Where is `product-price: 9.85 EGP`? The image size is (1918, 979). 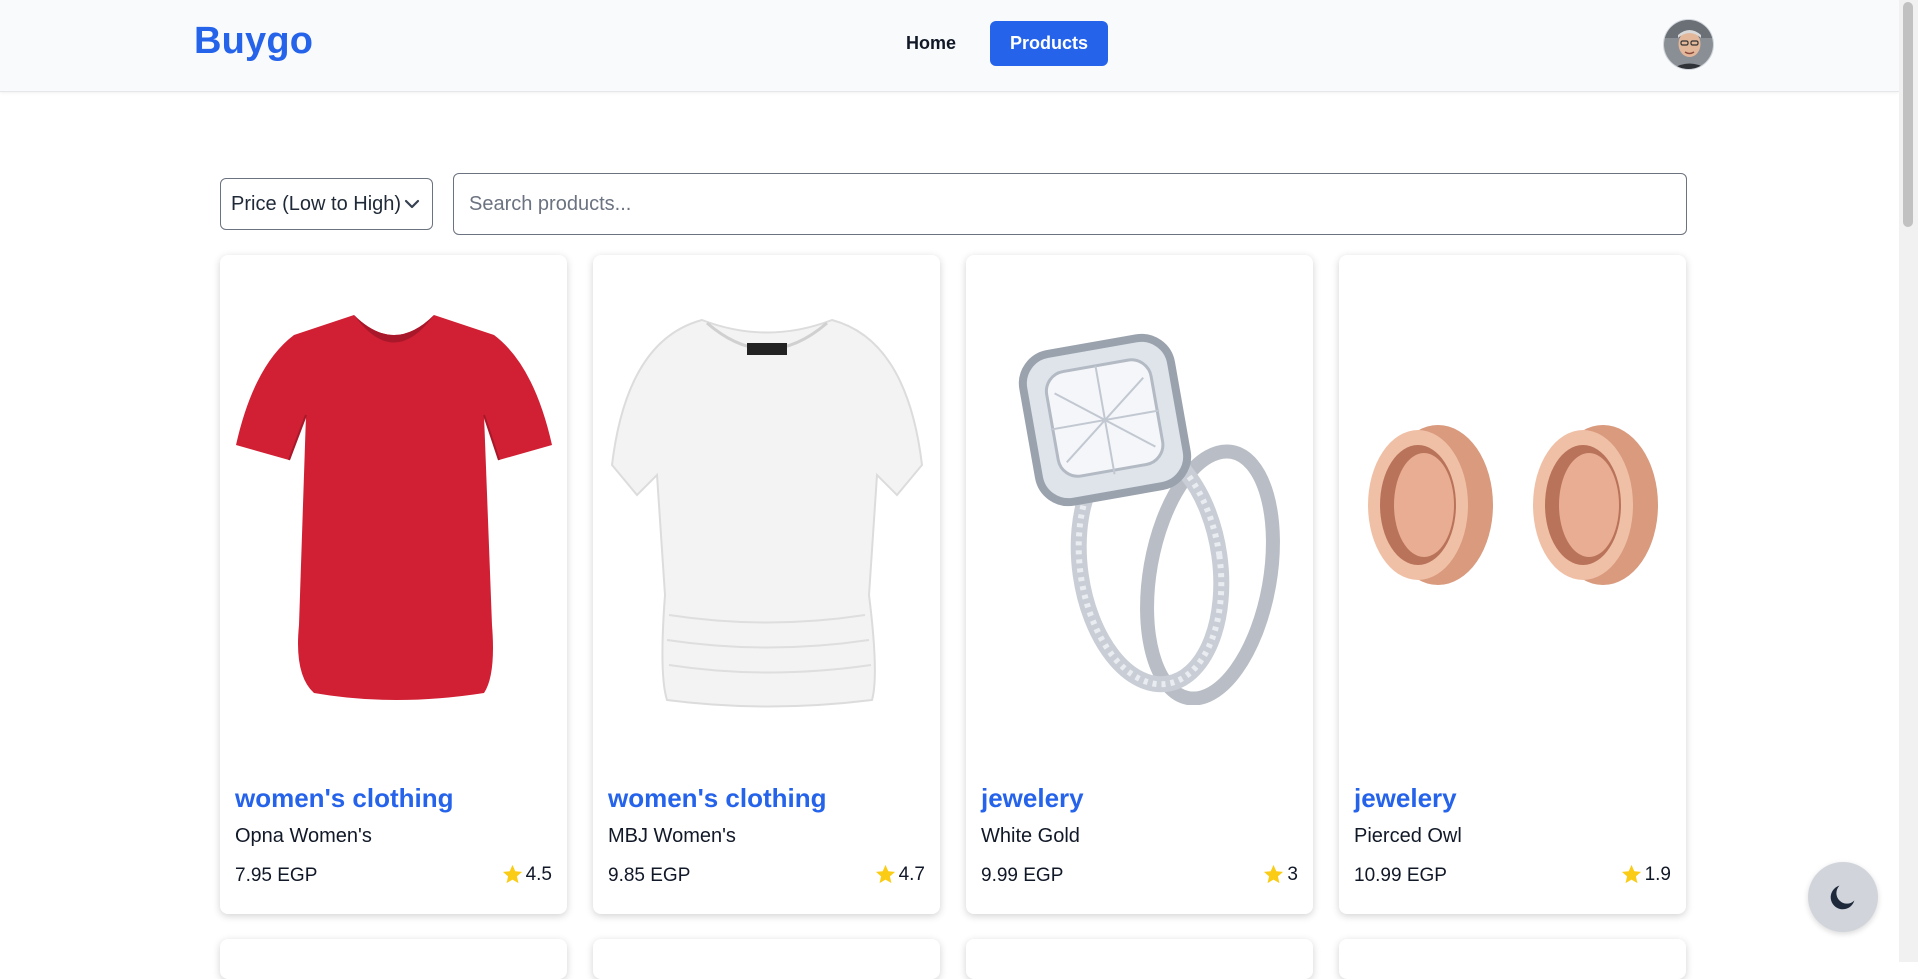
product-price: 9.85 EGP is located at coordinates (649, 875).